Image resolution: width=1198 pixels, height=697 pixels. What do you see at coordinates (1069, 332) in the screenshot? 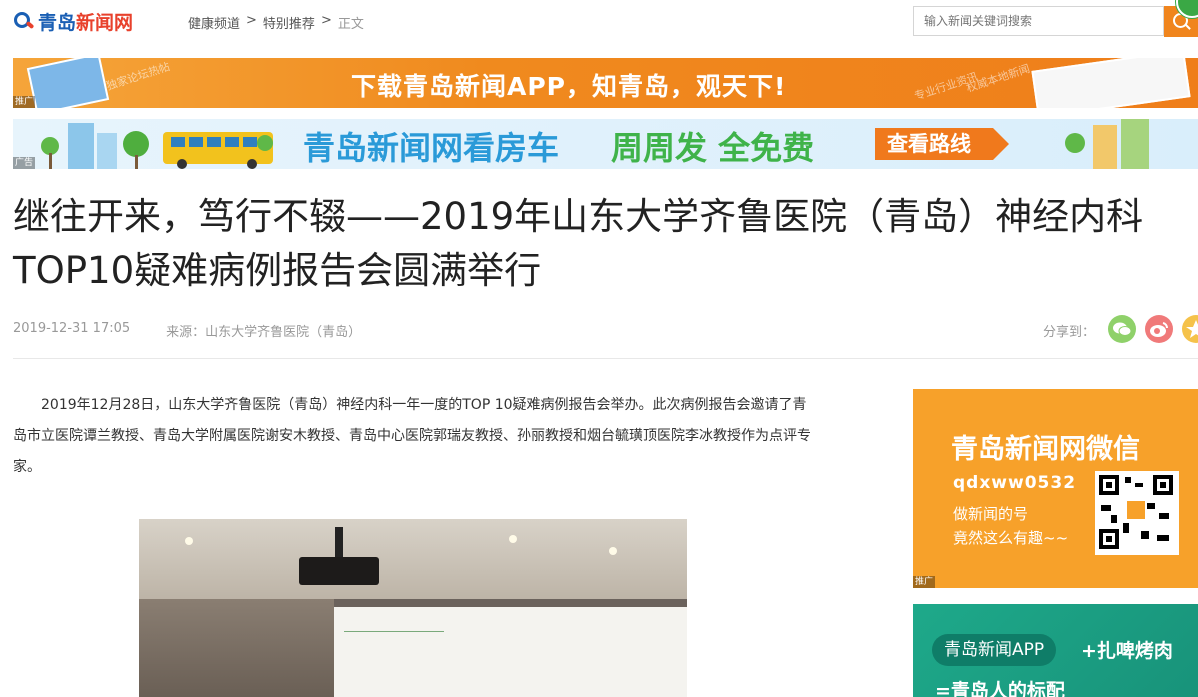
I see `share-label: 分享到：` at bounding box center [1069, 332].